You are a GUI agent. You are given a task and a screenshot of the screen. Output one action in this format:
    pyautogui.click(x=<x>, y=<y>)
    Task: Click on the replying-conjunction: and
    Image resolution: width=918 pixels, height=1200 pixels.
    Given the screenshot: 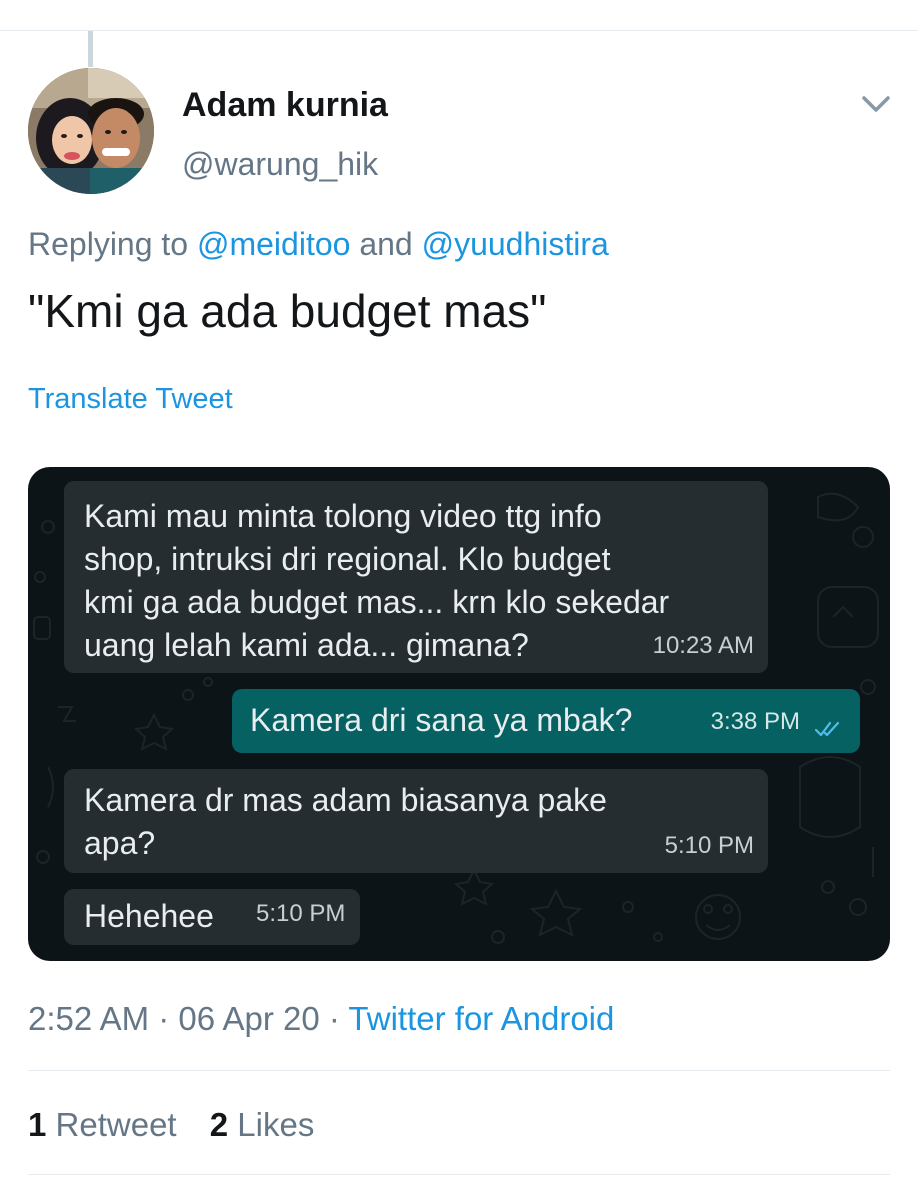 What is the action you would take?
    pyautogui.click(x=386, y=244)
    